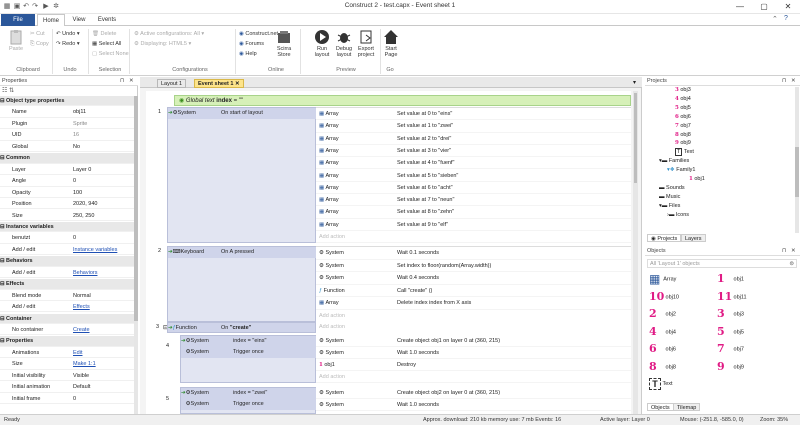  I want to click on undo-button: ↶ Undo ▾, so click(68, 34).